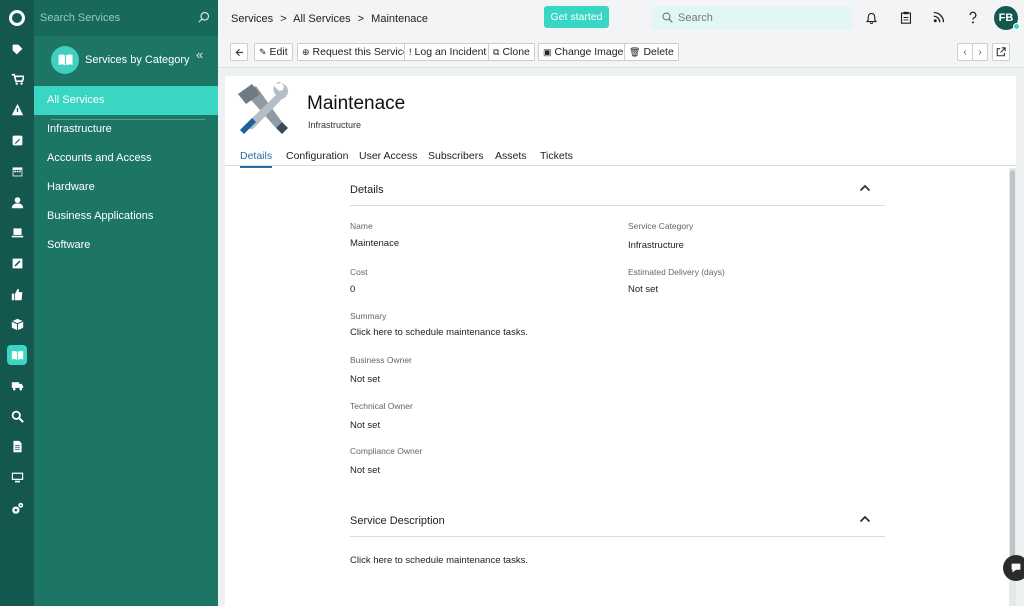 The height and width of the screenshot is (606, 1024). Describe the element at coordinates (321, 19) in the screenshot. I see `breadcrumb-all-services: All Services` at that location.